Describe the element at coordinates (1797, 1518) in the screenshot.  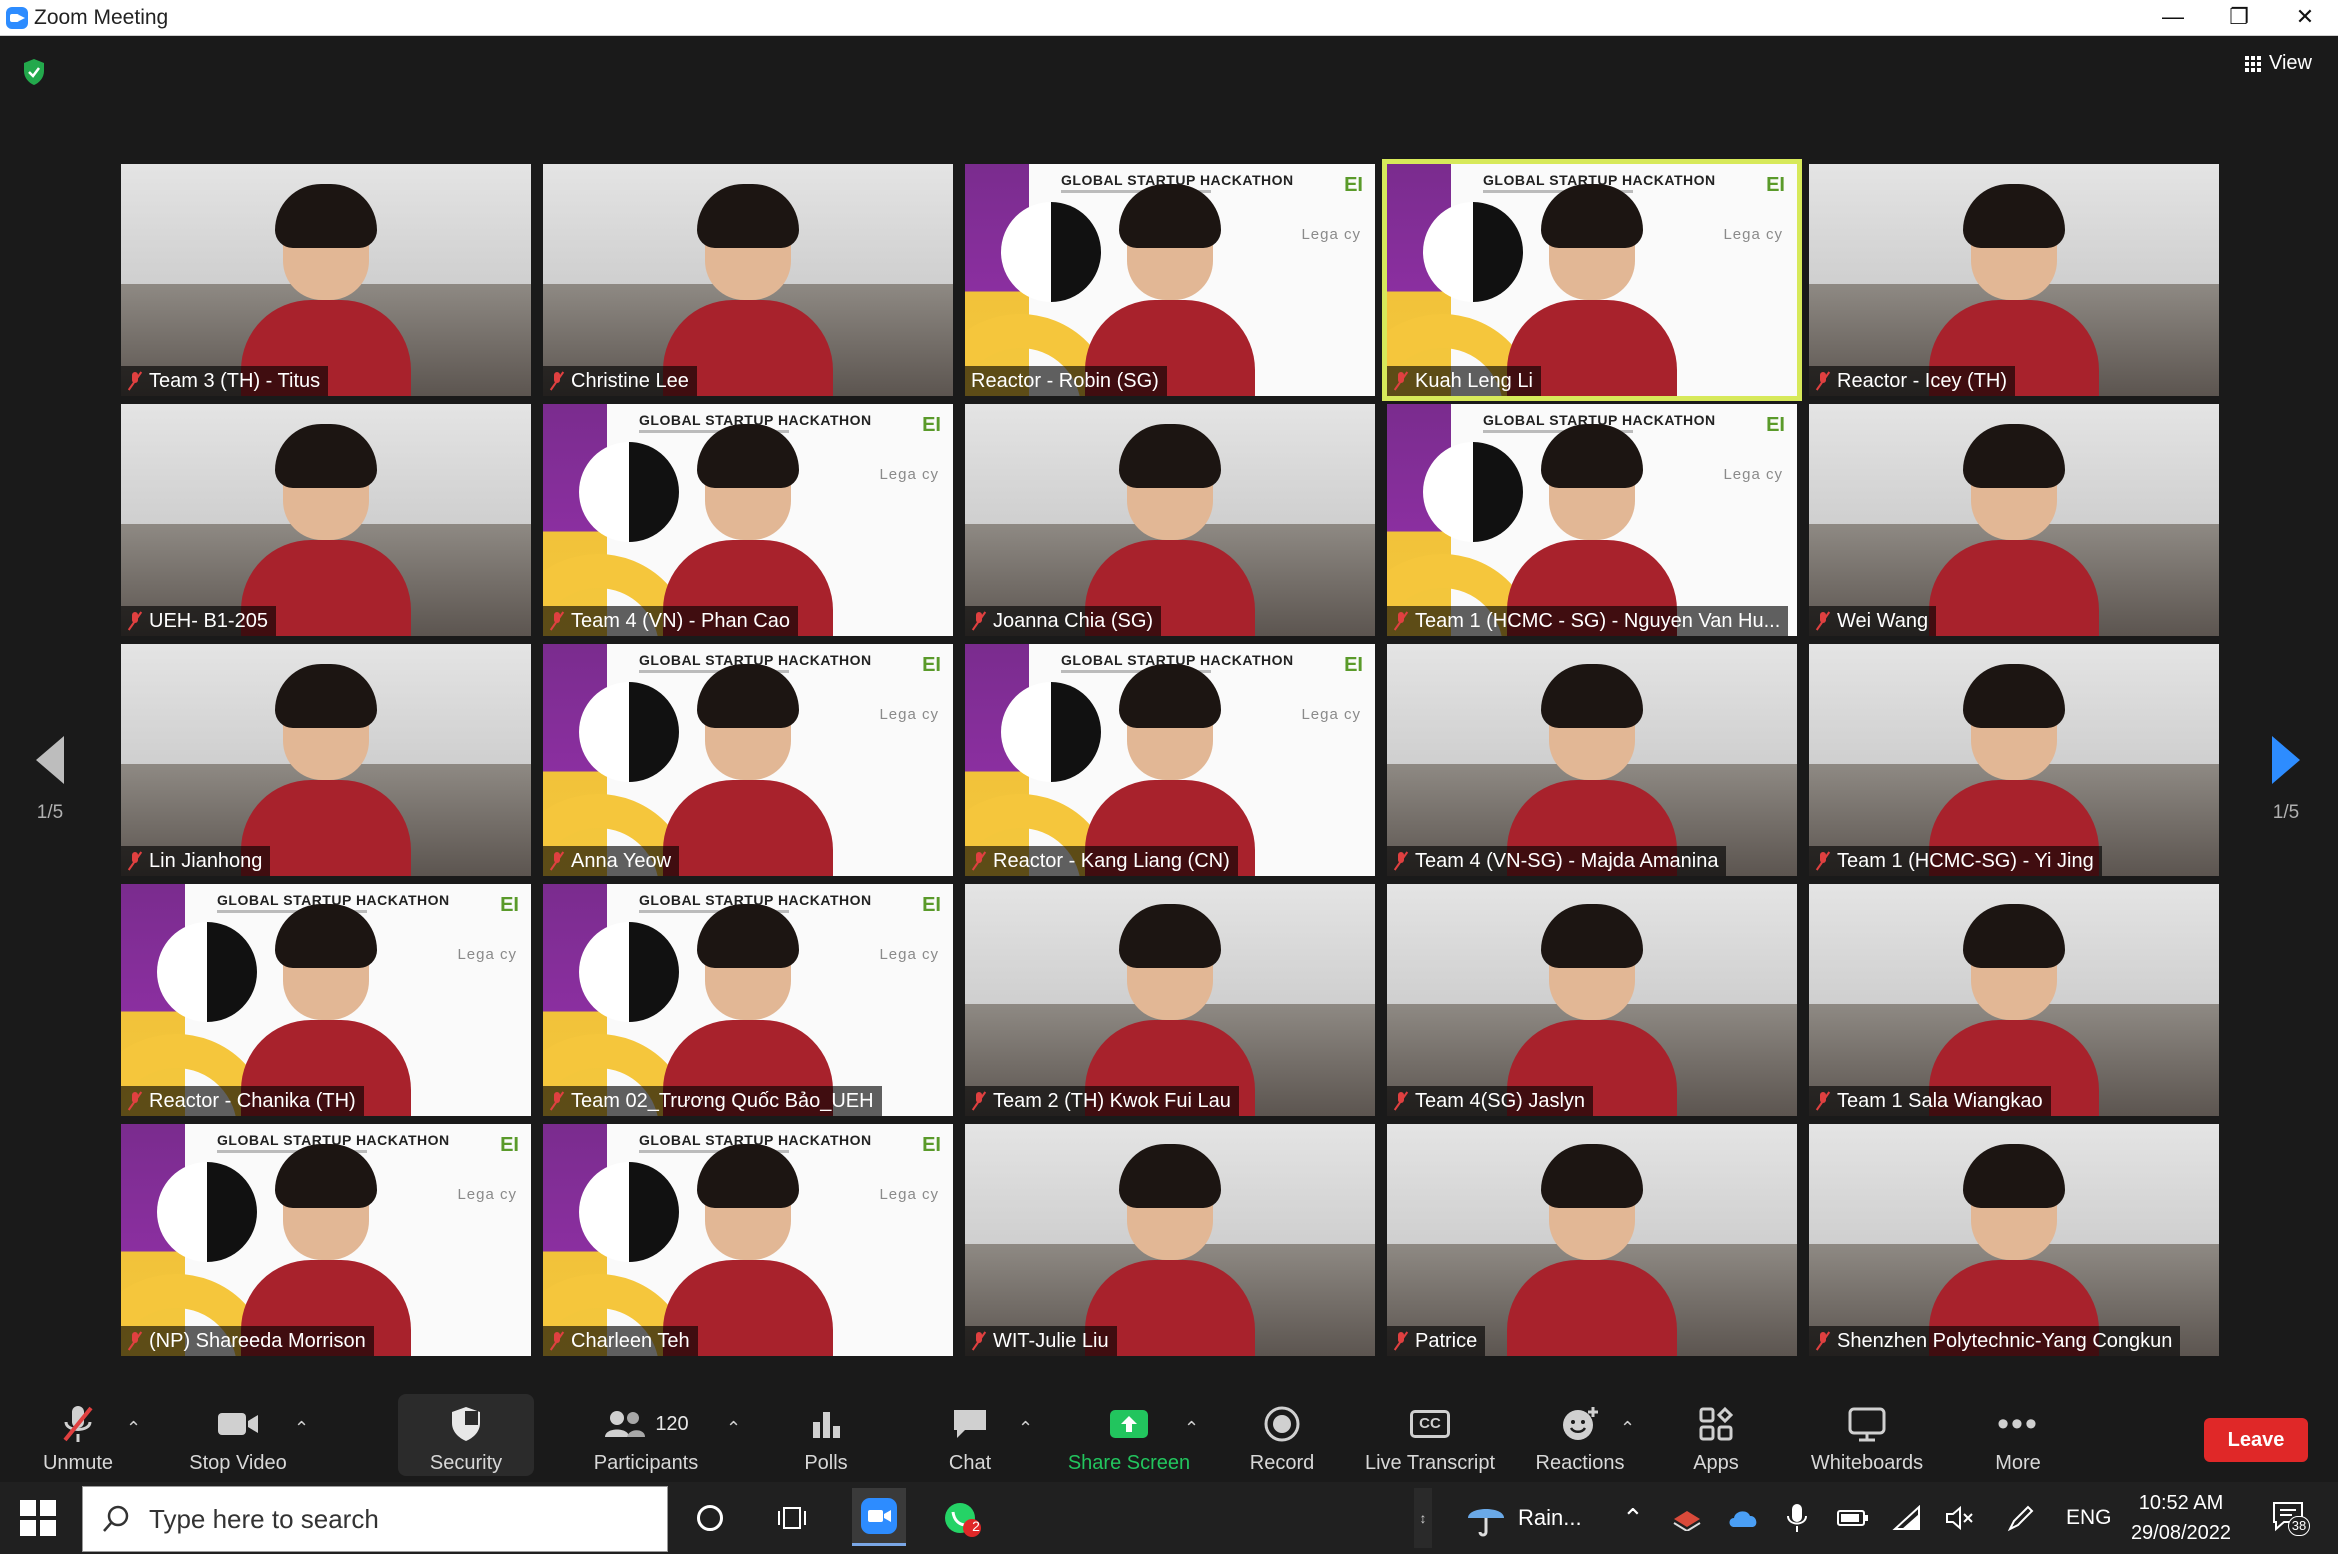
I see `microphone-icon` at that location.